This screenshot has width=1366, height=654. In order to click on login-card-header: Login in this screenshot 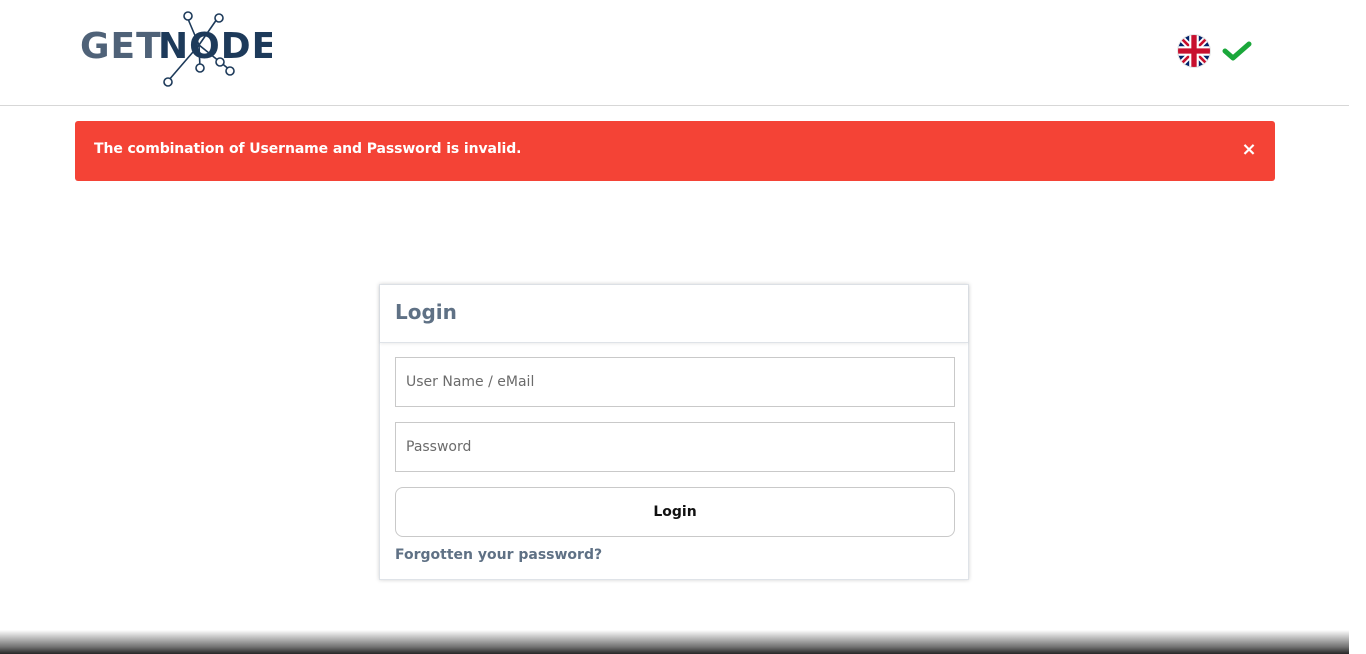, I will do `click(674, 314)`.